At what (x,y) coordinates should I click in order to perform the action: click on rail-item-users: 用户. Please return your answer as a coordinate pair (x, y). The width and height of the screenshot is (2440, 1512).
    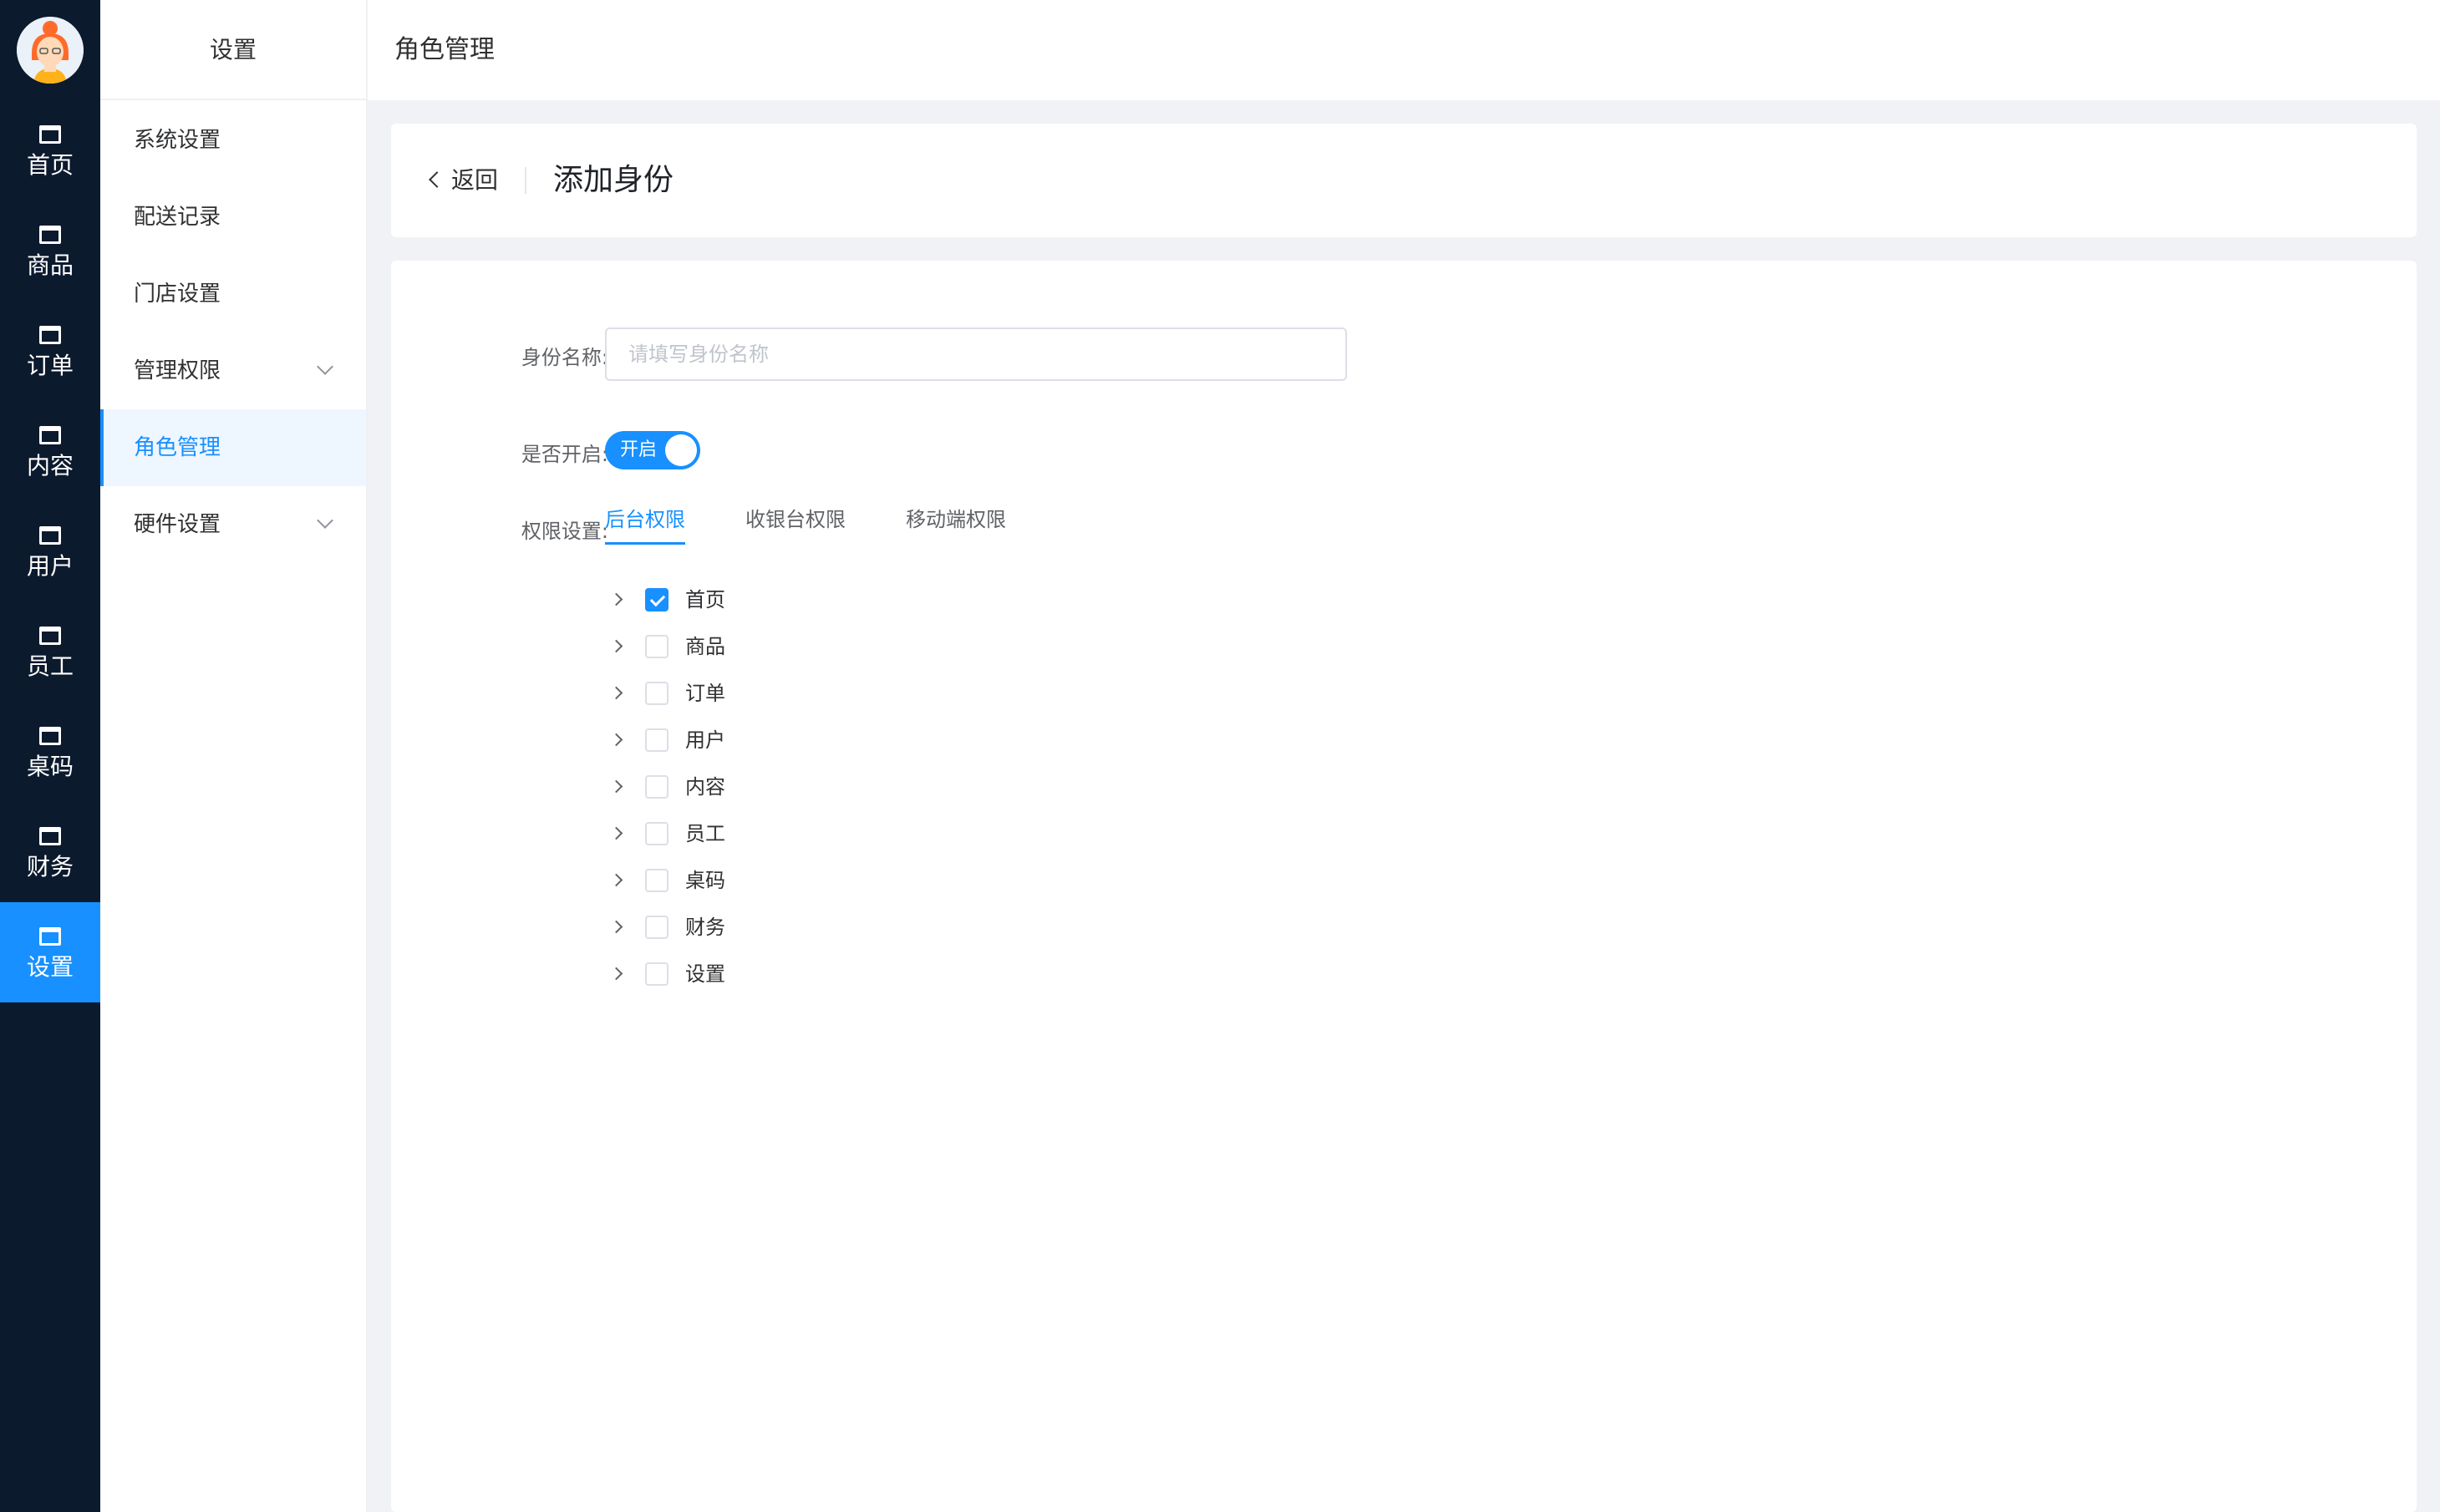
    Looking at the image, I should click on (50, 551).